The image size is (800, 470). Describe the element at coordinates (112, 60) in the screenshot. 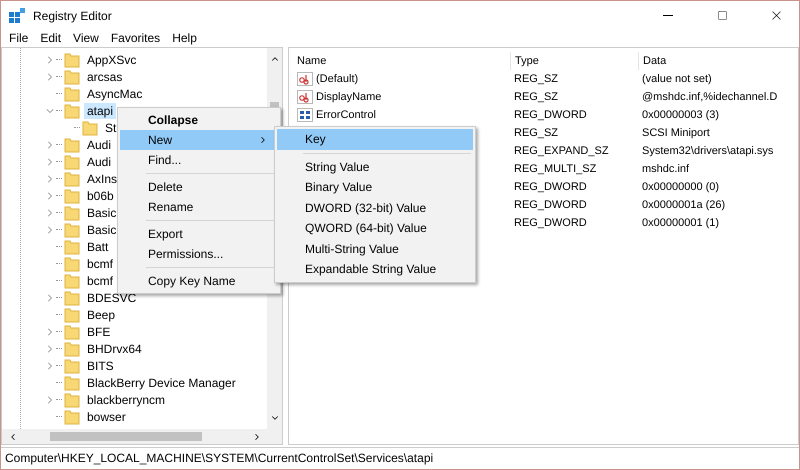

I see `tree-item: AppXSvc` at that location.